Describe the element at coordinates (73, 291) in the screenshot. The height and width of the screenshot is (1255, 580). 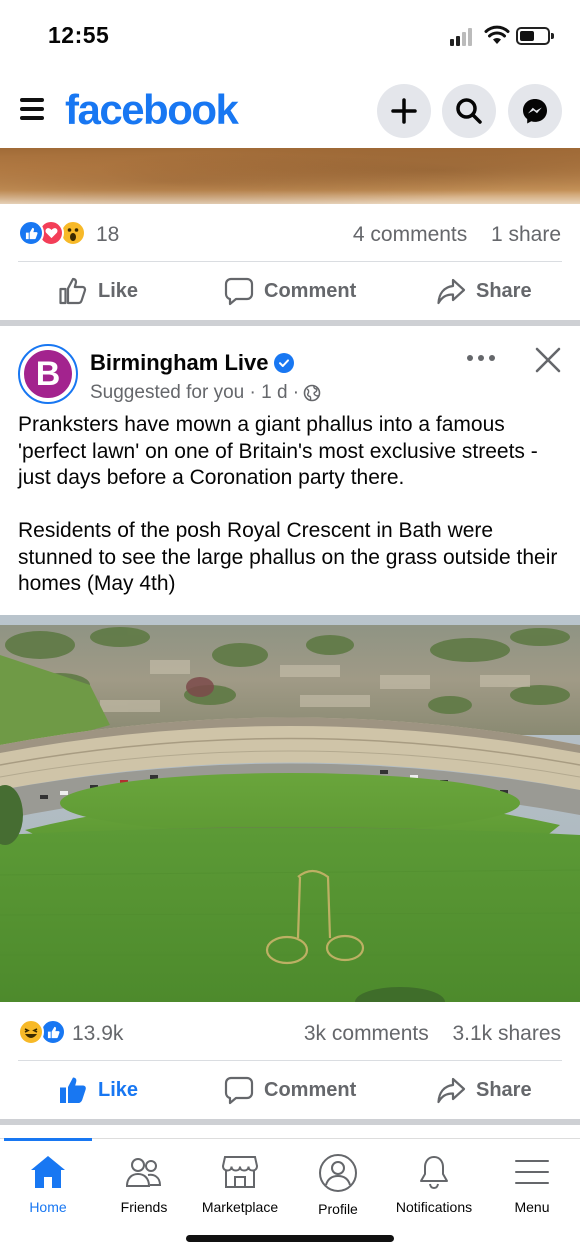
I see `like-icon` at that location.